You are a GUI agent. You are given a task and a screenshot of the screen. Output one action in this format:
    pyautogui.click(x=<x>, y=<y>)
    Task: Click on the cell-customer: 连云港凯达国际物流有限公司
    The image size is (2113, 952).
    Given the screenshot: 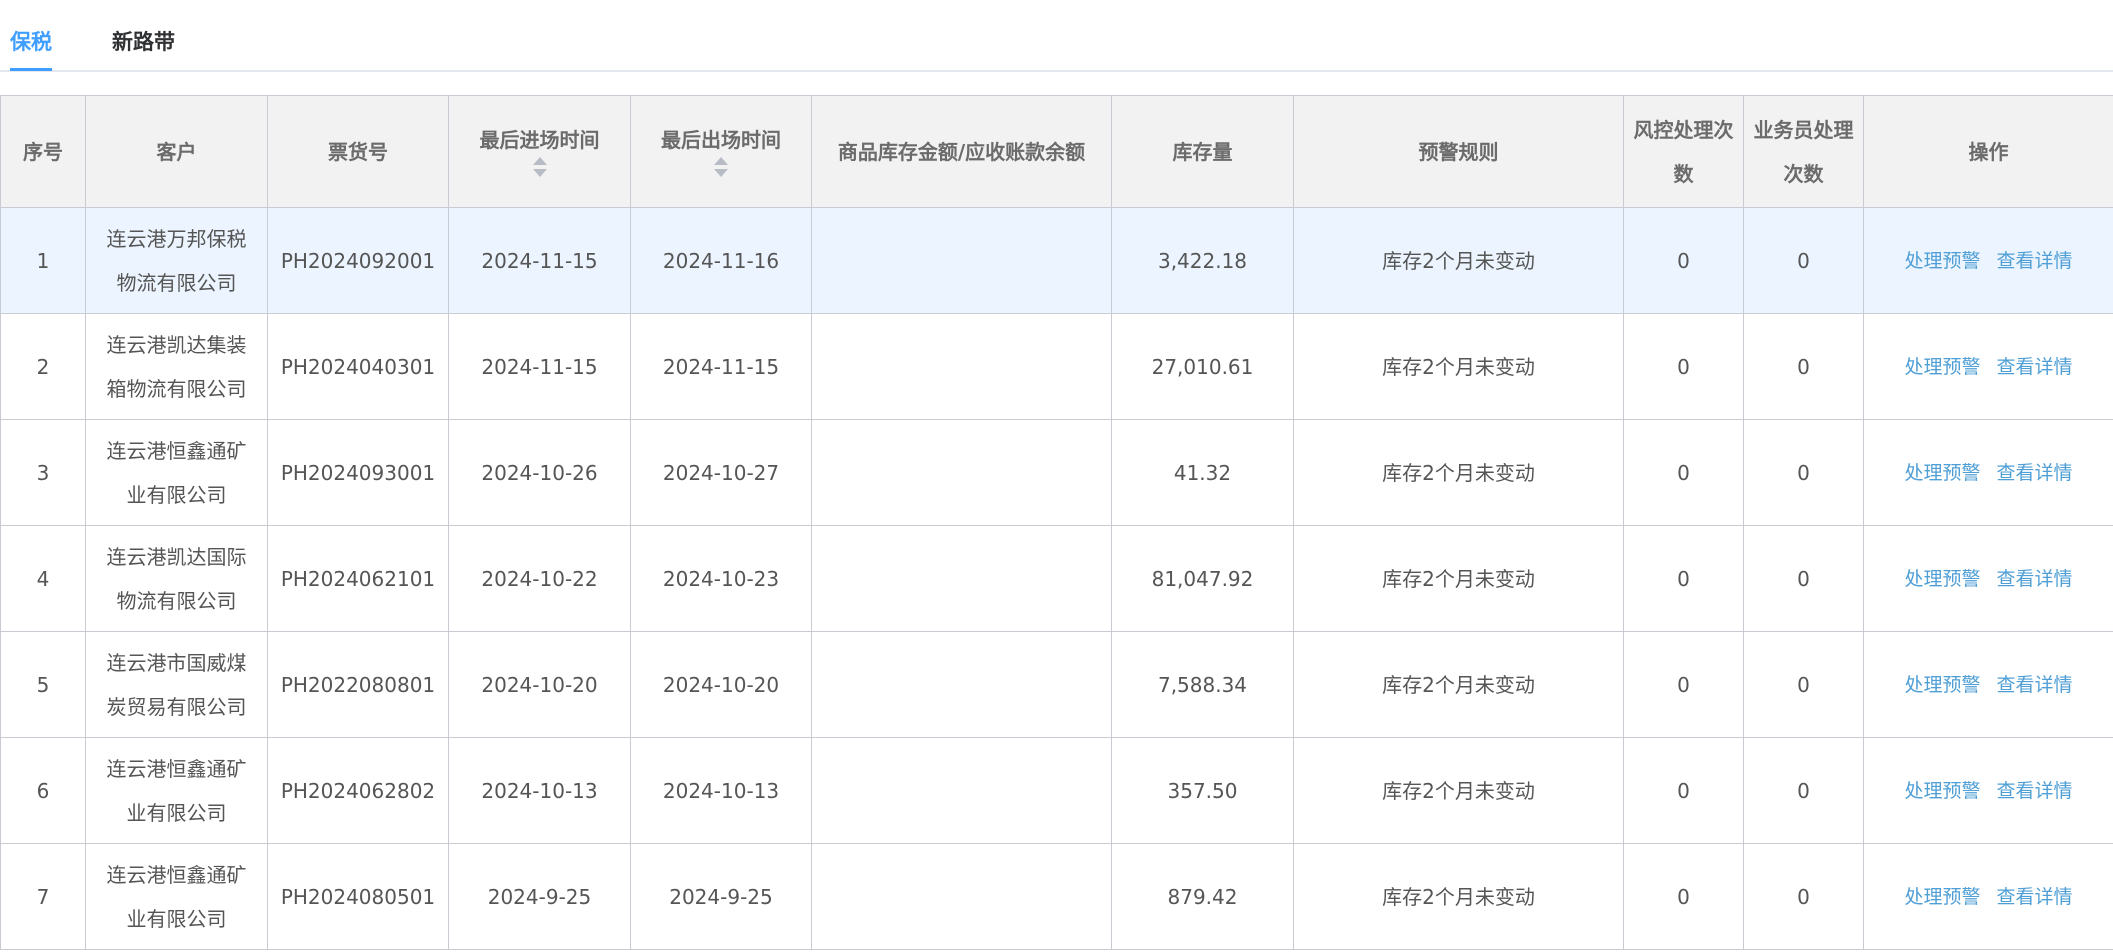 What is the action you would take?
    pyautogui.click(x=176, y=578)
    